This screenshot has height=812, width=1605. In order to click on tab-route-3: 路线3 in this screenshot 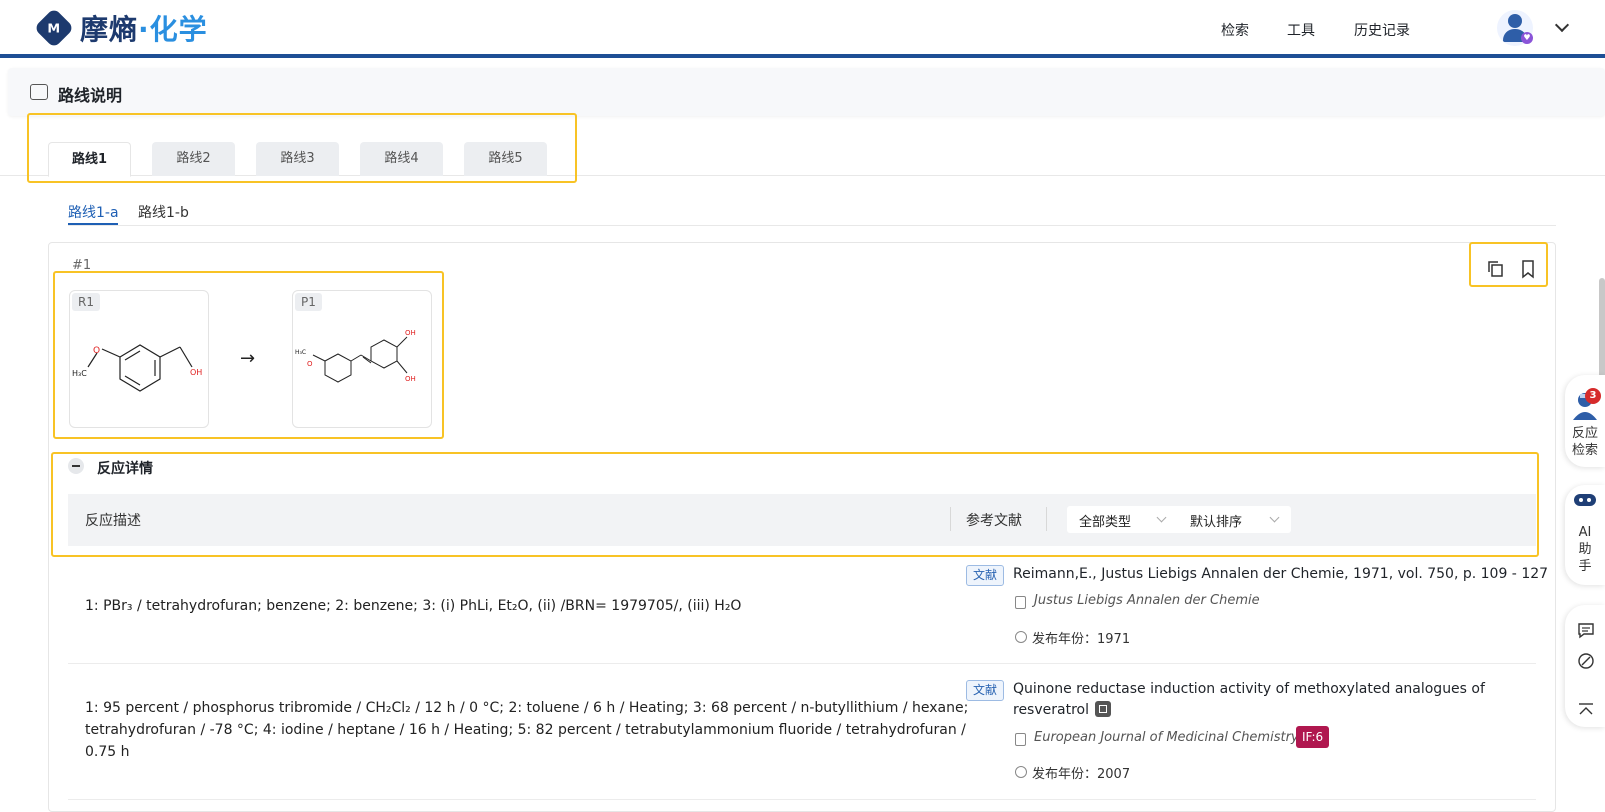, I will do `click(297, 159)`.